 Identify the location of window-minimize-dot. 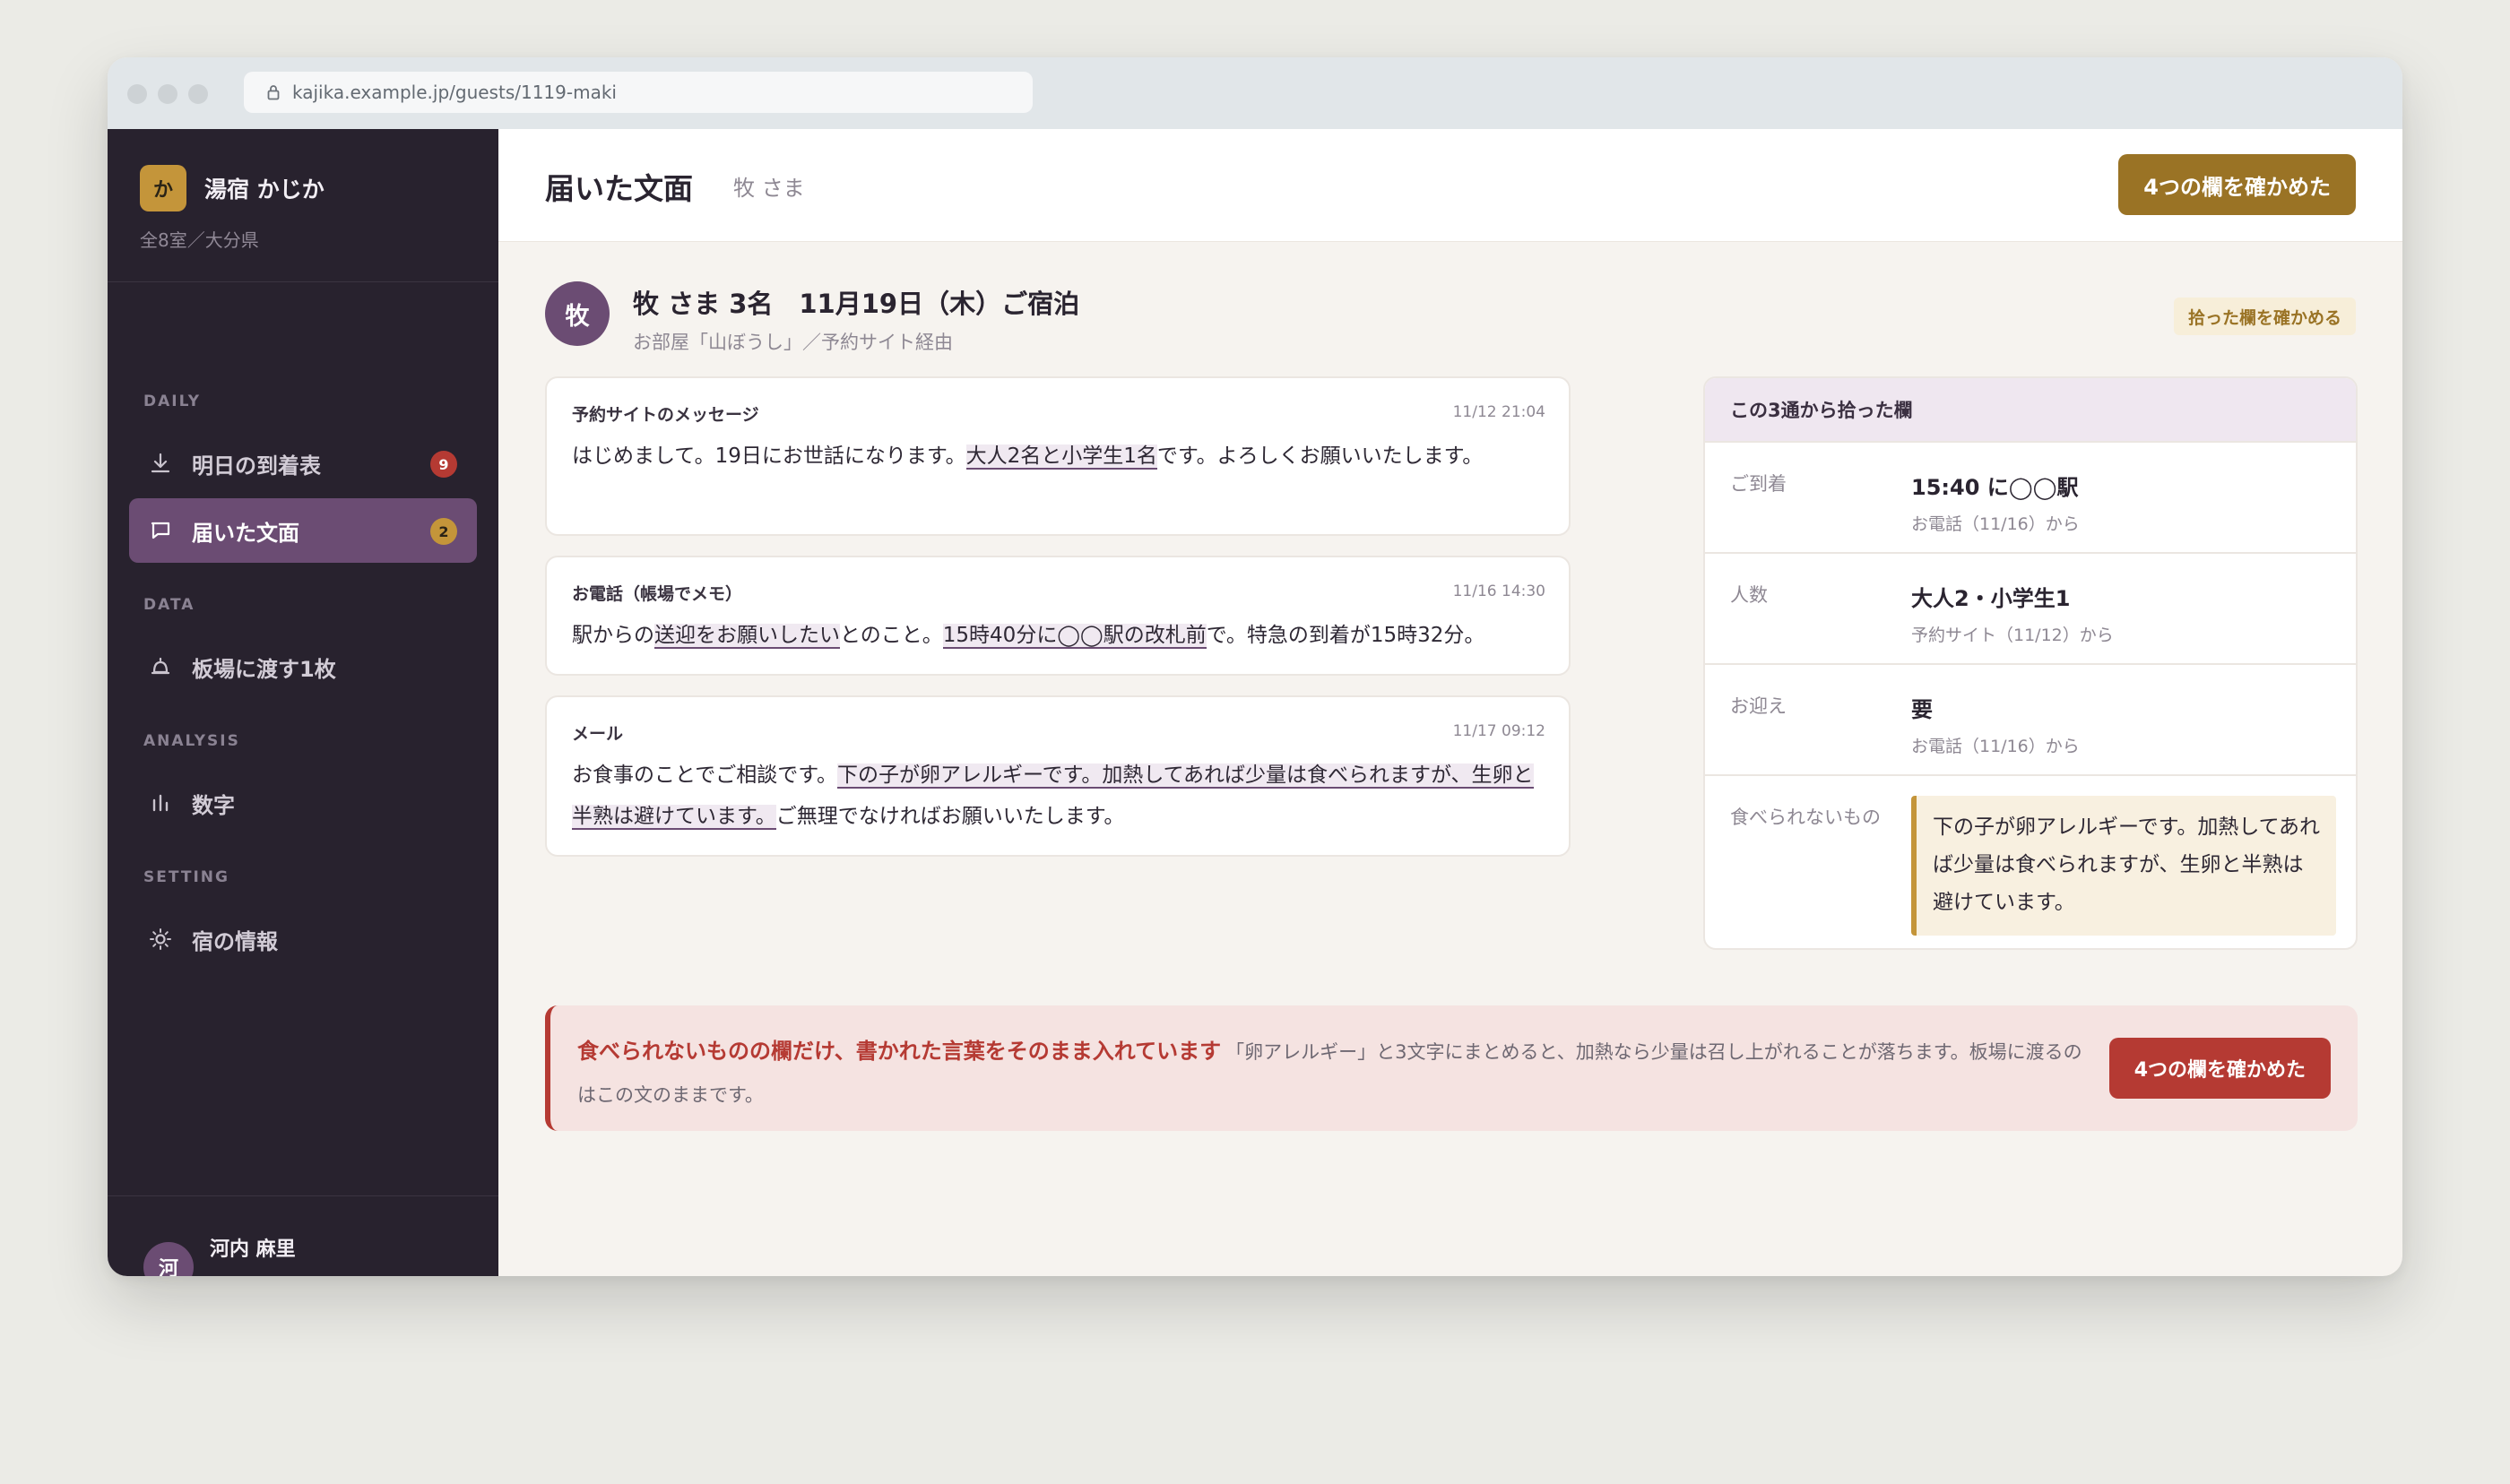
(167, 94).